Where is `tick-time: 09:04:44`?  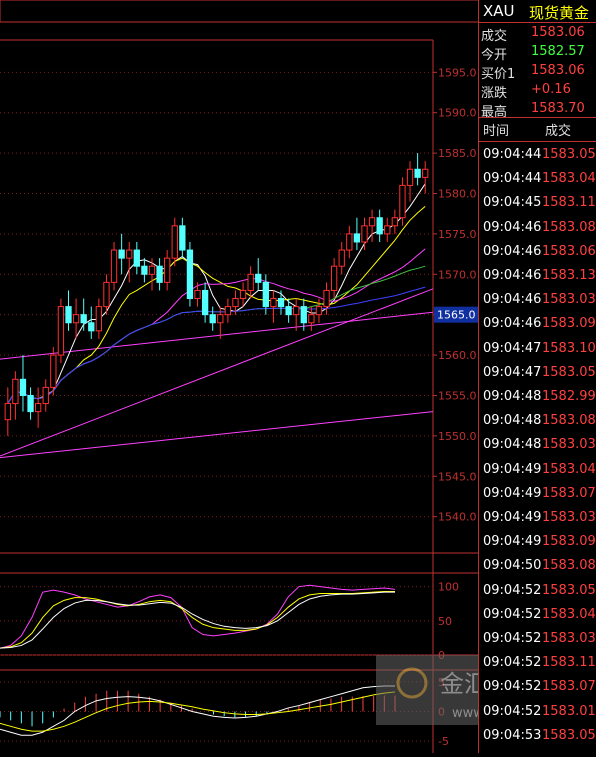 tick-time: 09:04:44 is located at coordinates (512, 154).